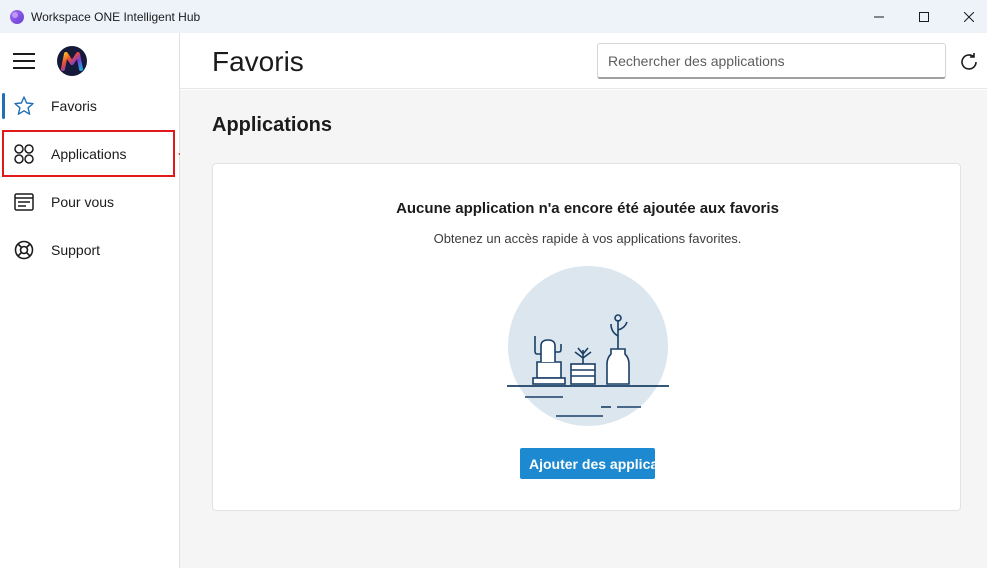 This screenshot has height=568, width=987. I want to click on star-icon, so click(24, 105).